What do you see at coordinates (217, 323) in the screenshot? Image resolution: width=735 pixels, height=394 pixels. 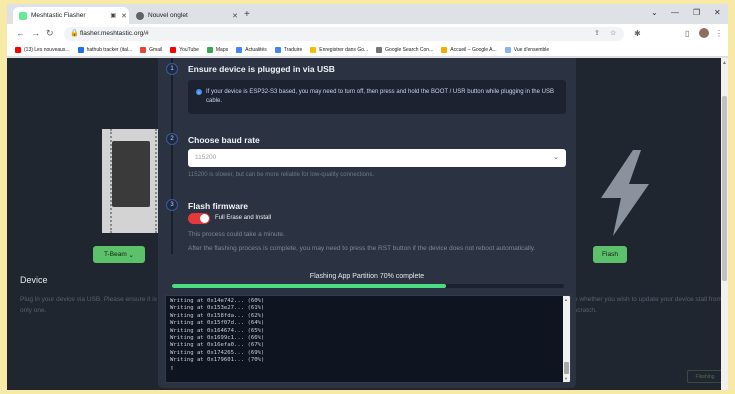 I see `console-line: Writing at 0x15f07d... (64%)` at bounding box center [217, 323].